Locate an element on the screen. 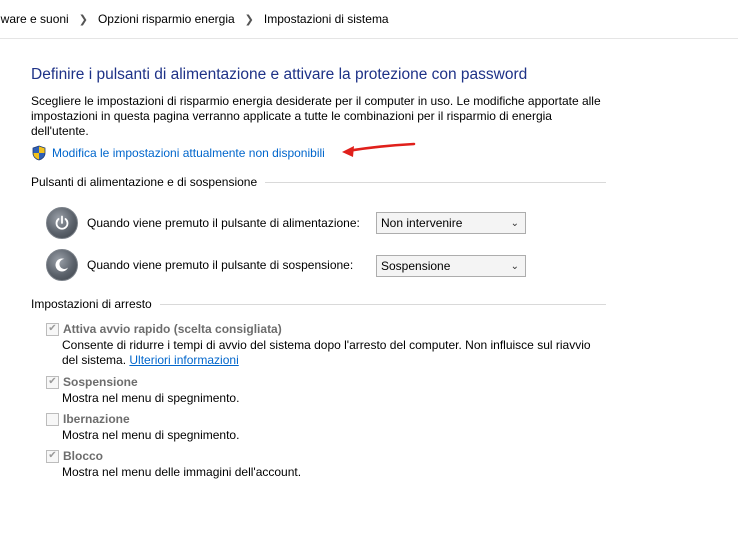 The height and width of the screenshot is (542, 738). sleep-description: Mostra nel menu di spegnimento. is located at coordinates (151, 398).